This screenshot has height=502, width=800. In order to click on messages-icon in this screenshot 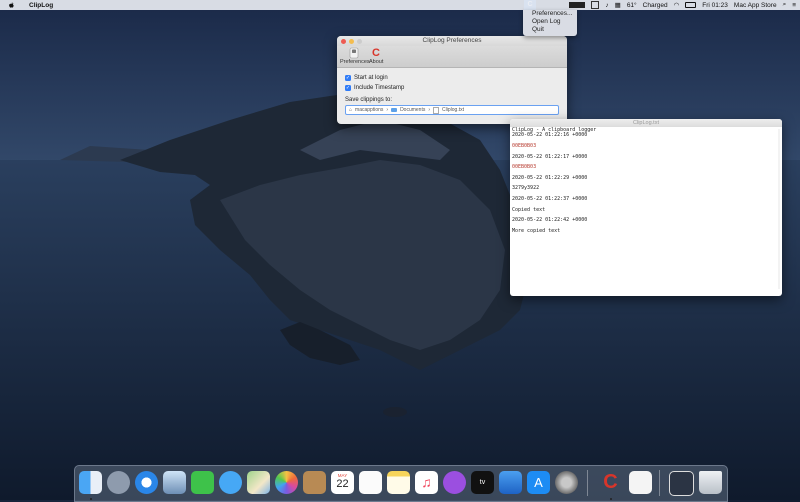, I will do `click(230, 482)`.